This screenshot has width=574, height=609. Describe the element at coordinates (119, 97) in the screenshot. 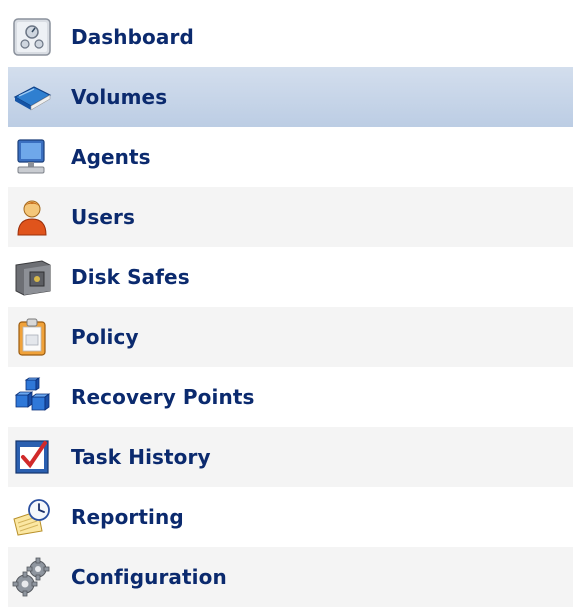

I see `nav-label-volumes: Volumes` at that location.